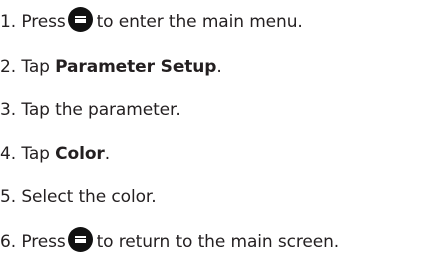 This screenshot has height=273, width=431. I want to click on step-ui-term: Parameter Setup, so click(136, 67).